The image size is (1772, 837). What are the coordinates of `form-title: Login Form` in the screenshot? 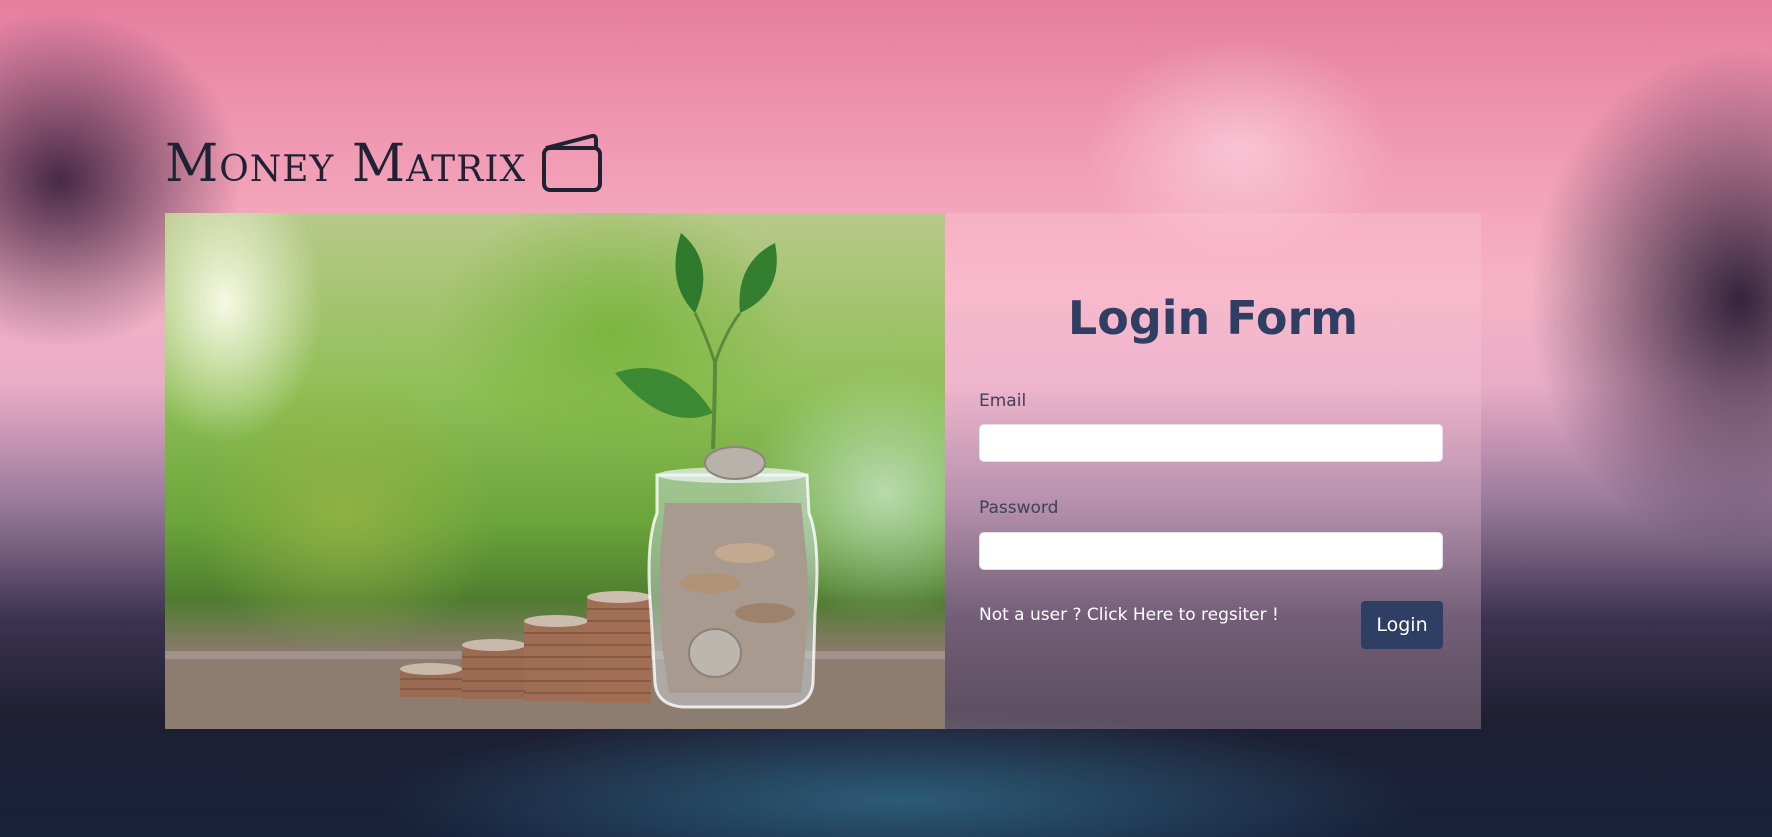 It's located at (1213, 318).